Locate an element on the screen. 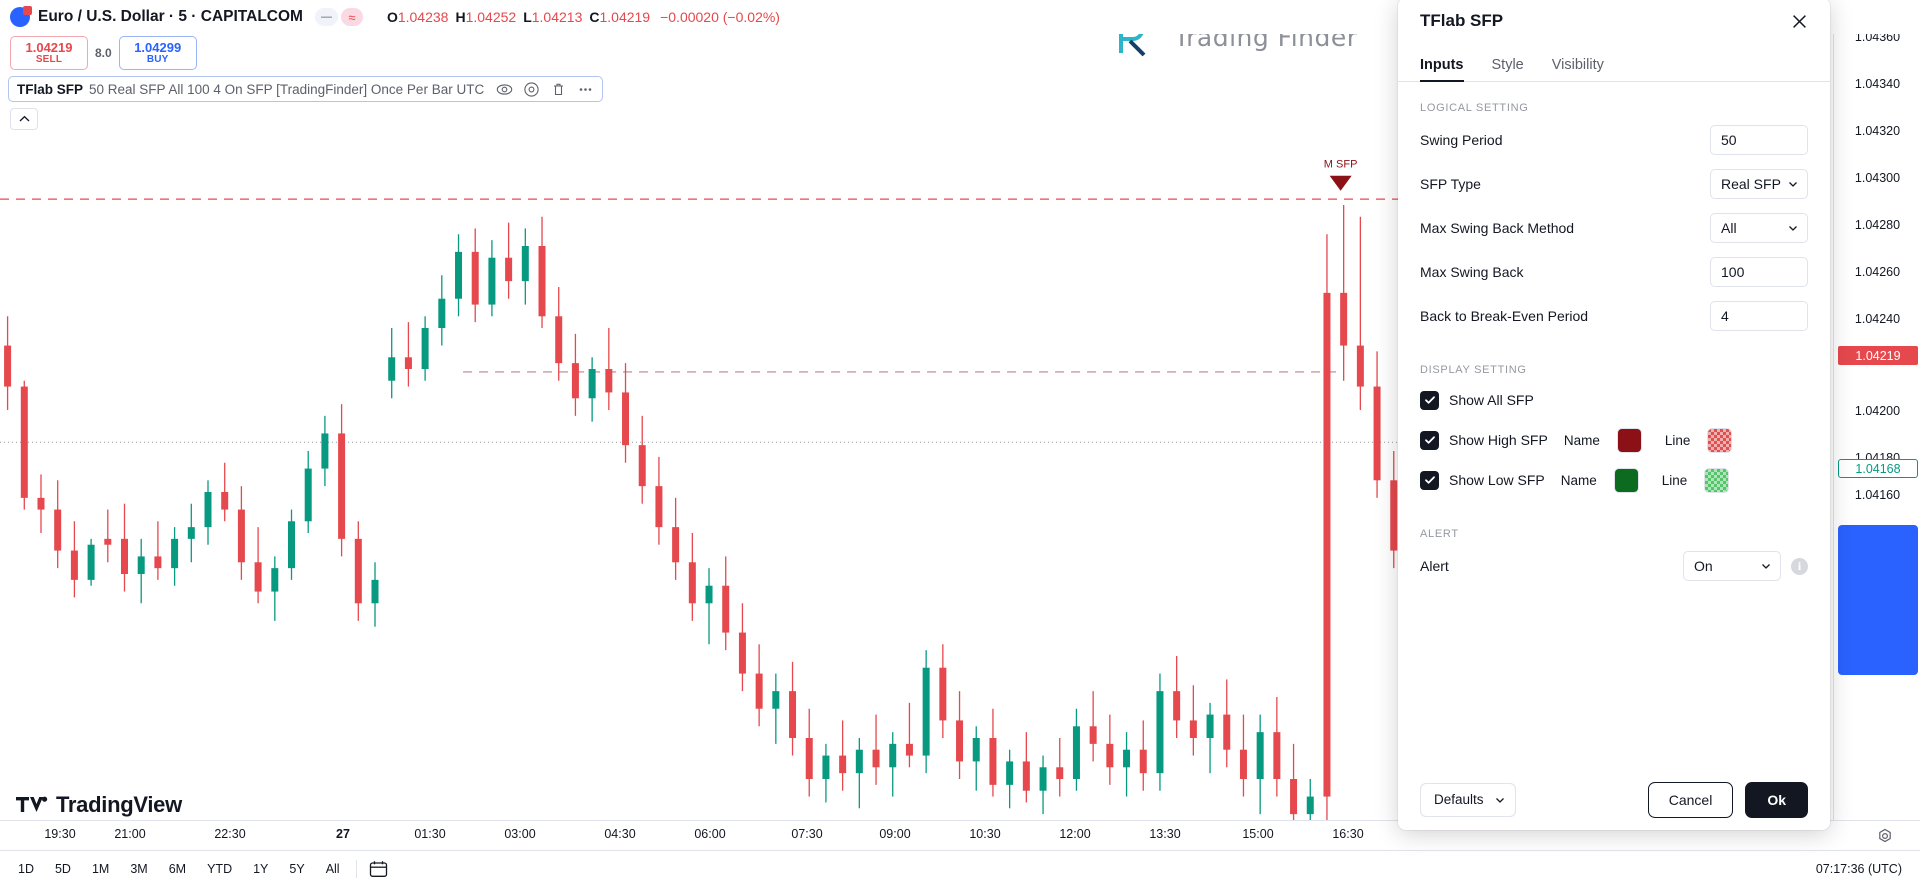 This screenshot has width=1920, height=886. symbol-flag-icon is located at coordinates (21, 16).